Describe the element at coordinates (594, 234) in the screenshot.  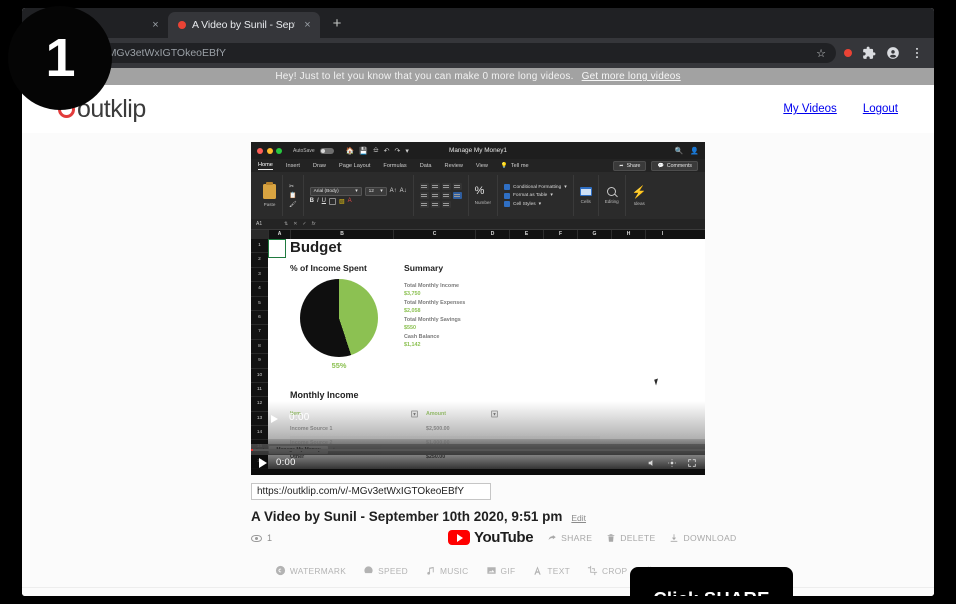
I see `column-header-g: G` at that location.